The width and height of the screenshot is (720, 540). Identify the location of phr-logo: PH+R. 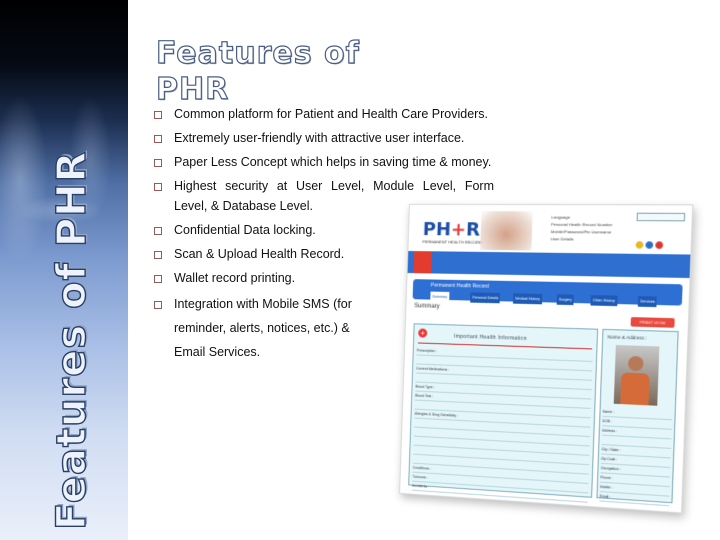
(451, 230).